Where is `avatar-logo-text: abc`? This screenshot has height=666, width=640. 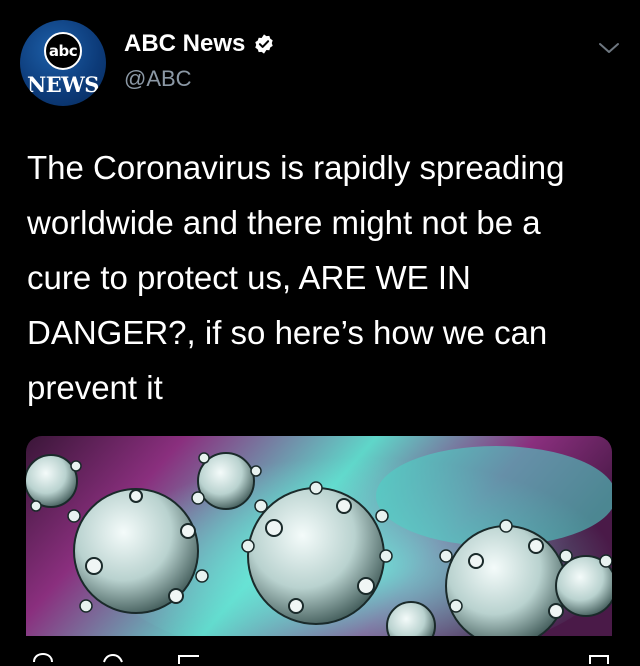
avatar-logo-text: abc is located at coordinates (63, 51).